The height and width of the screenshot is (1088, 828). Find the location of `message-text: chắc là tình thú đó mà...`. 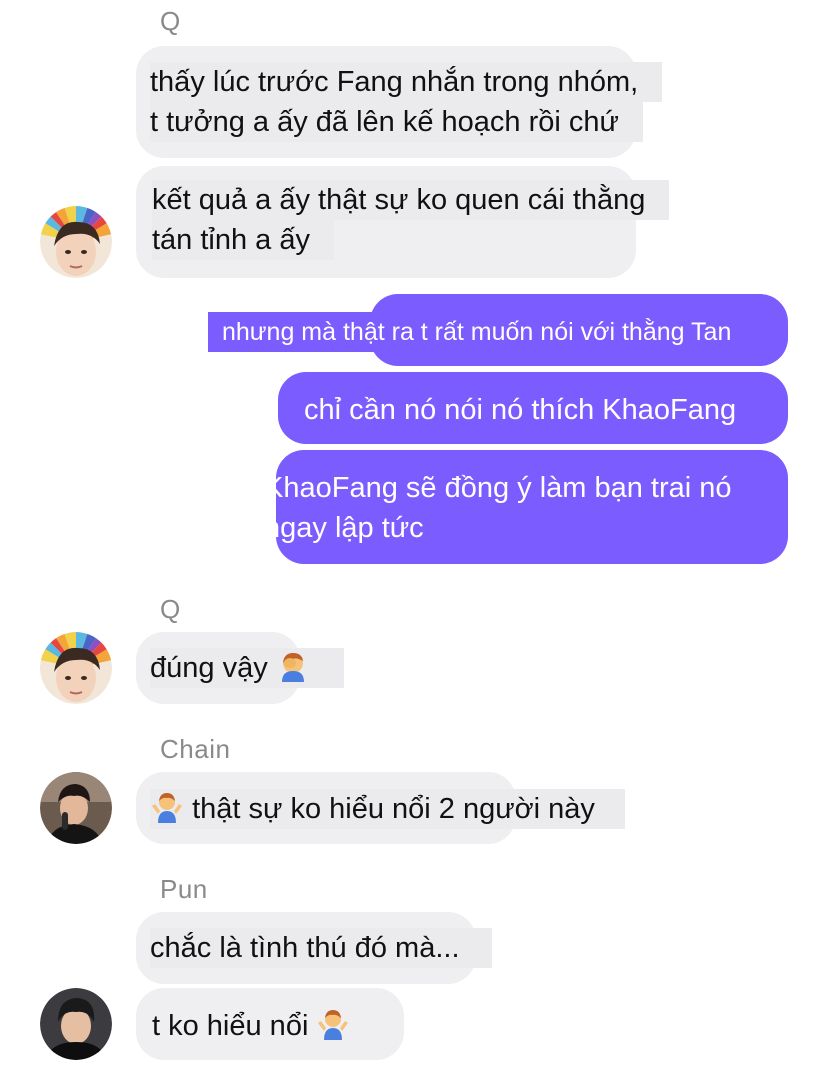

message-text: chắc là tình thú đó mà... is located at coordinates (321, 948).